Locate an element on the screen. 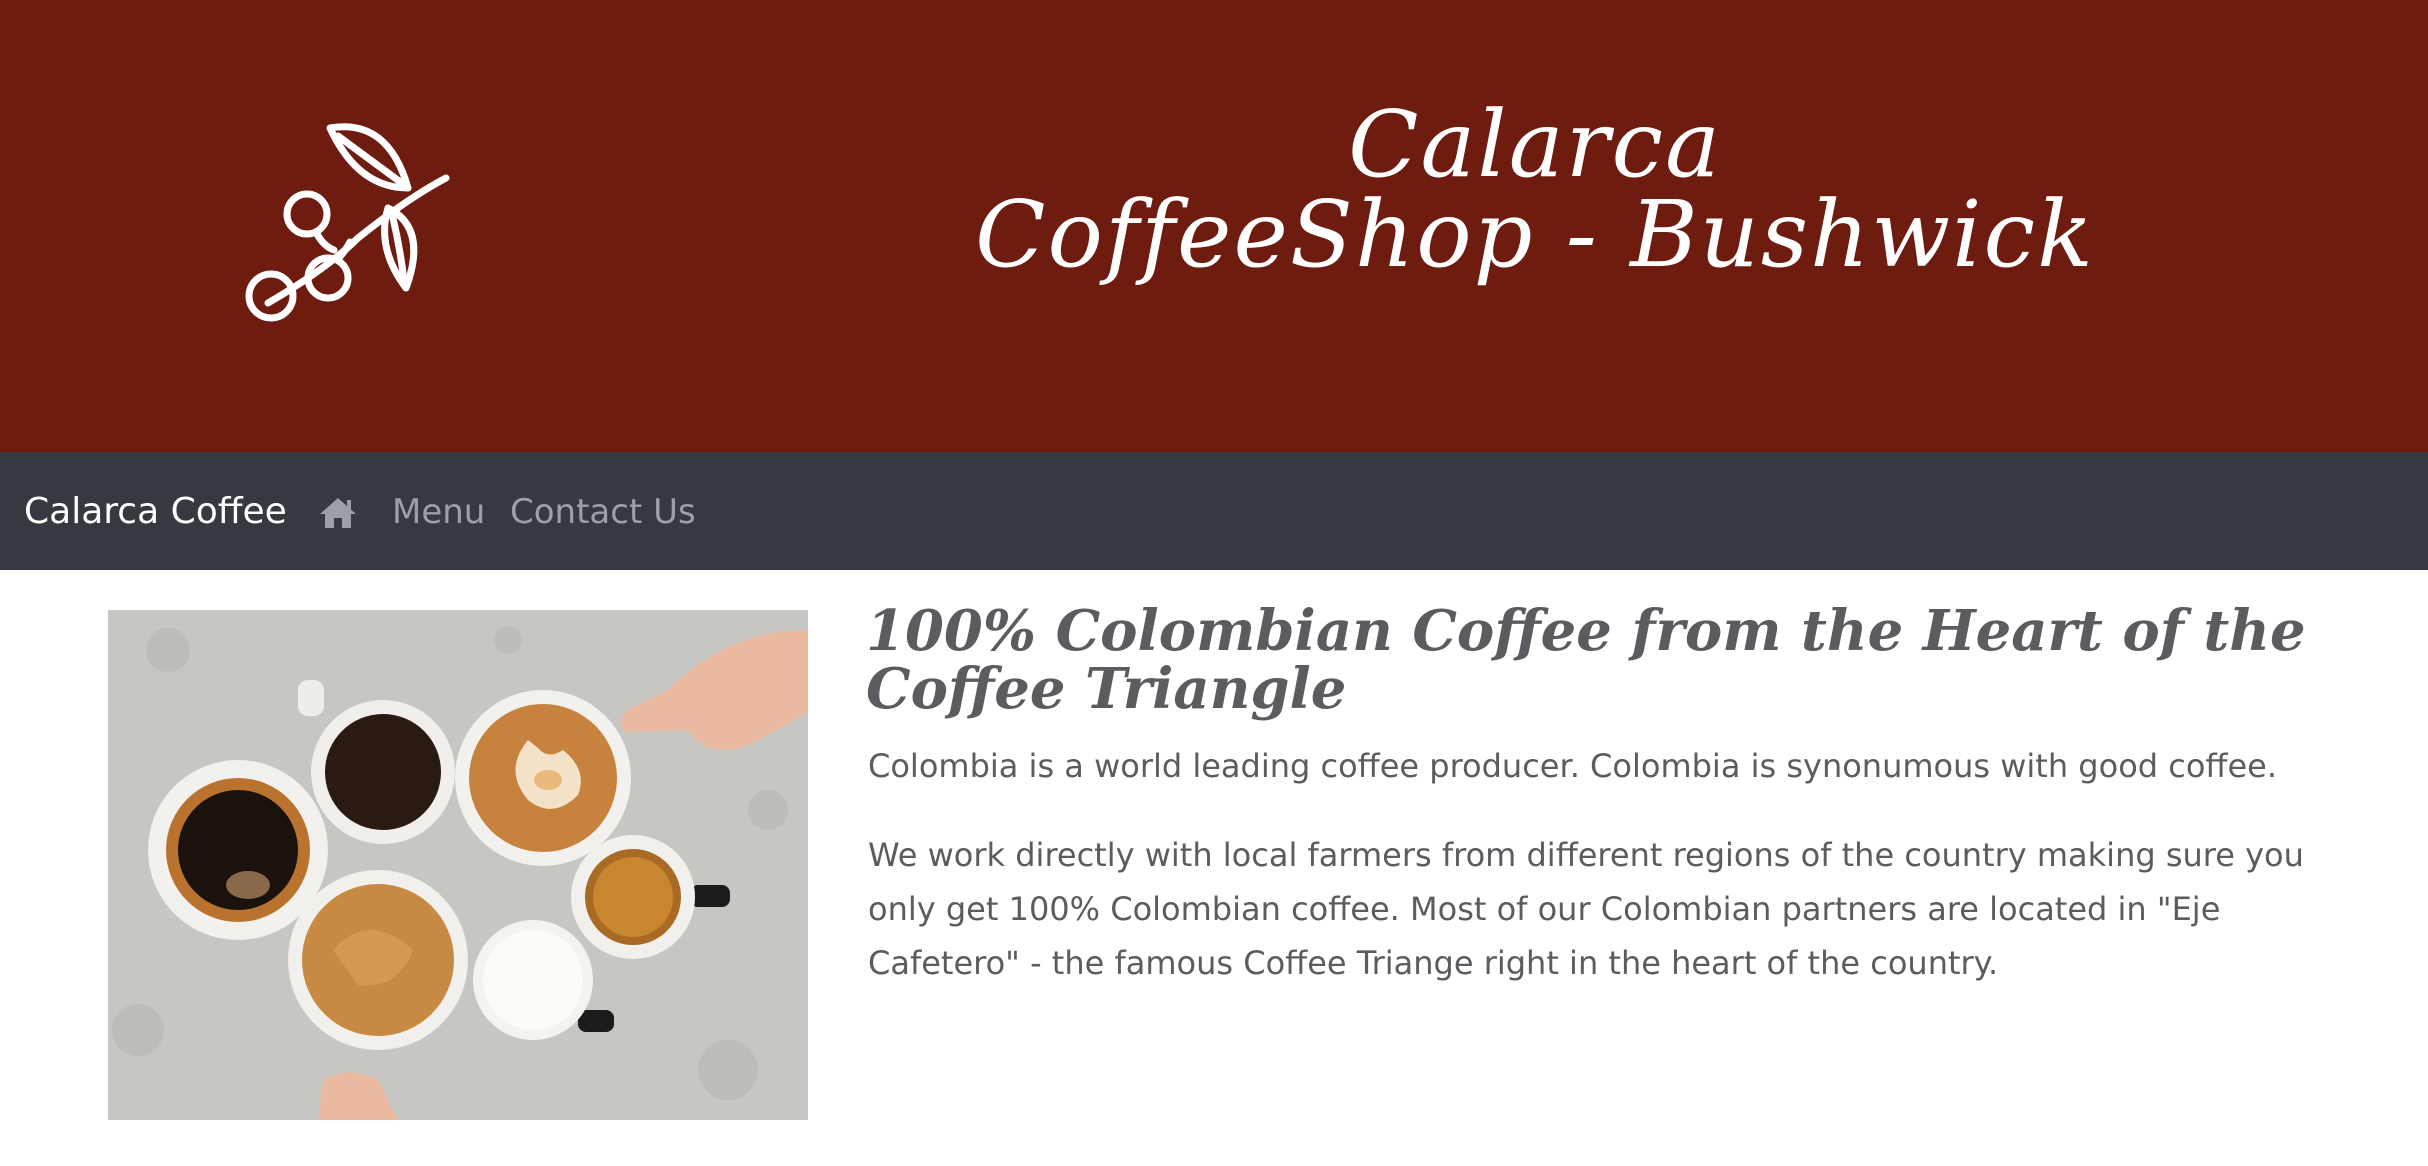  coffee-cups-photo is located at coordinates (458, 865).